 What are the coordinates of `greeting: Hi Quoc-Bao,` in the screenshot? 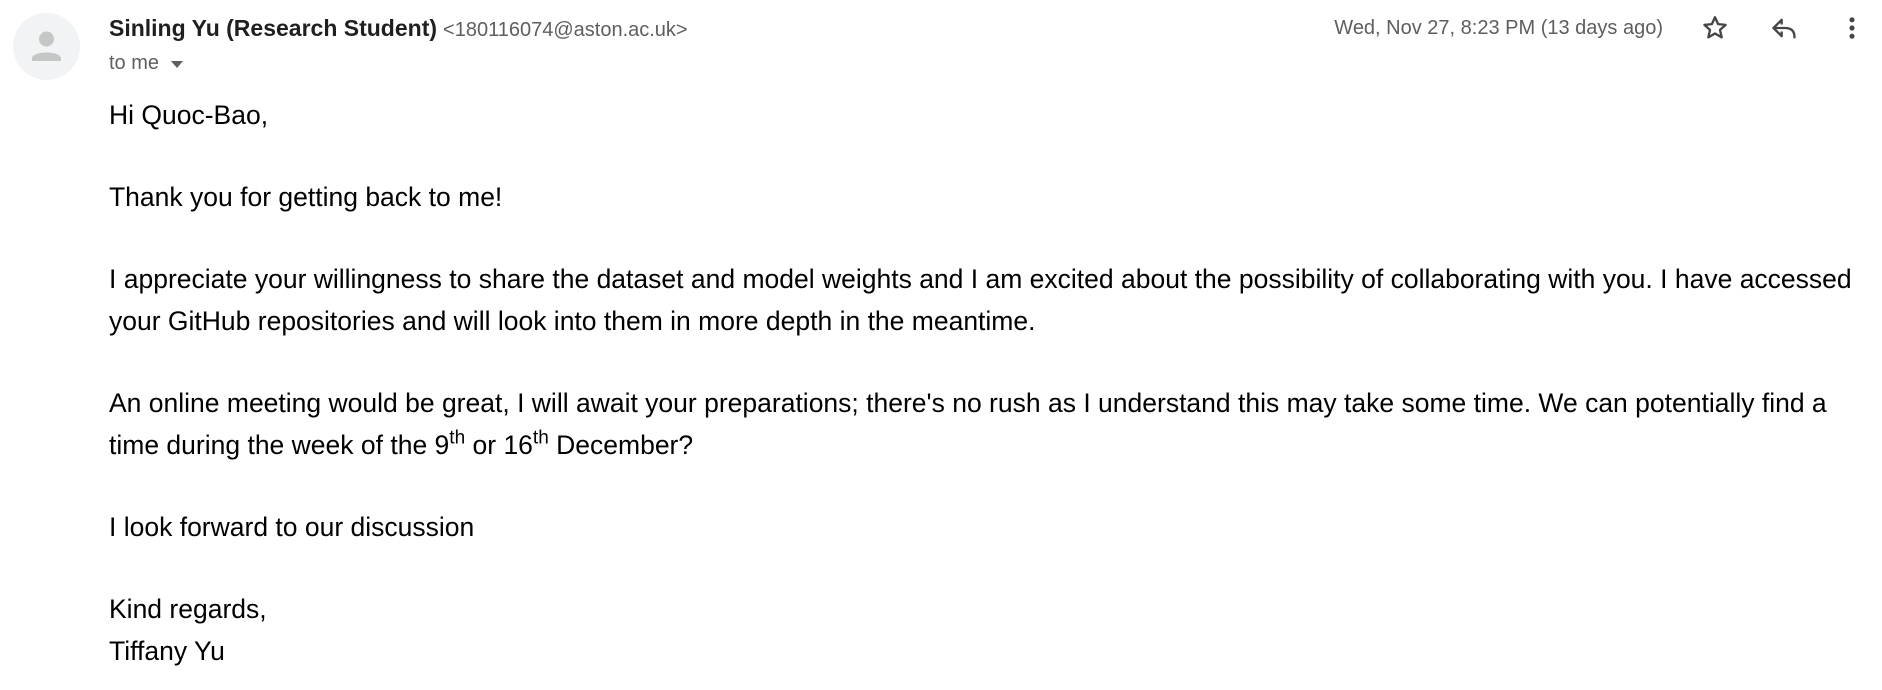 It's located at (189, 115).